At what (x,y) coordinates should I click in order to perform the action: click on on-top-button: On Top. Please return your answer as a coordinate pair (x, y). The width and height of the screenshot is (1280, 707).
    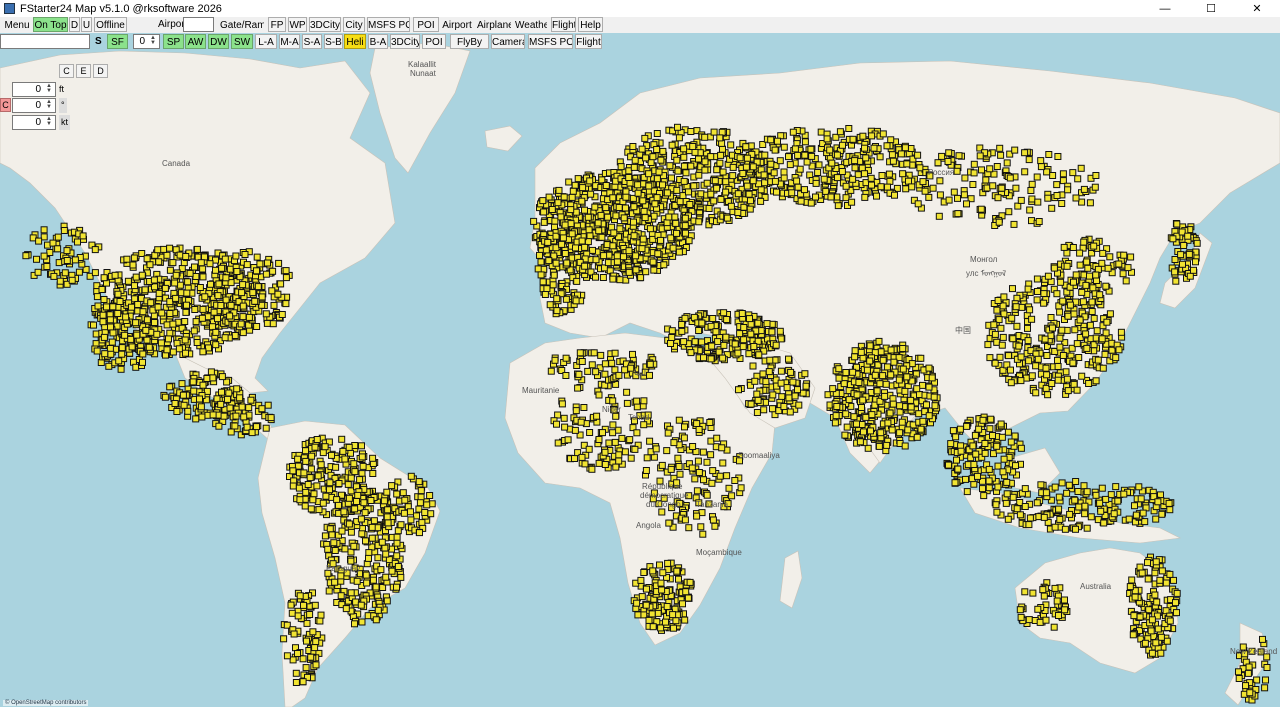
    Looking at the image, I should click on (50, 24).